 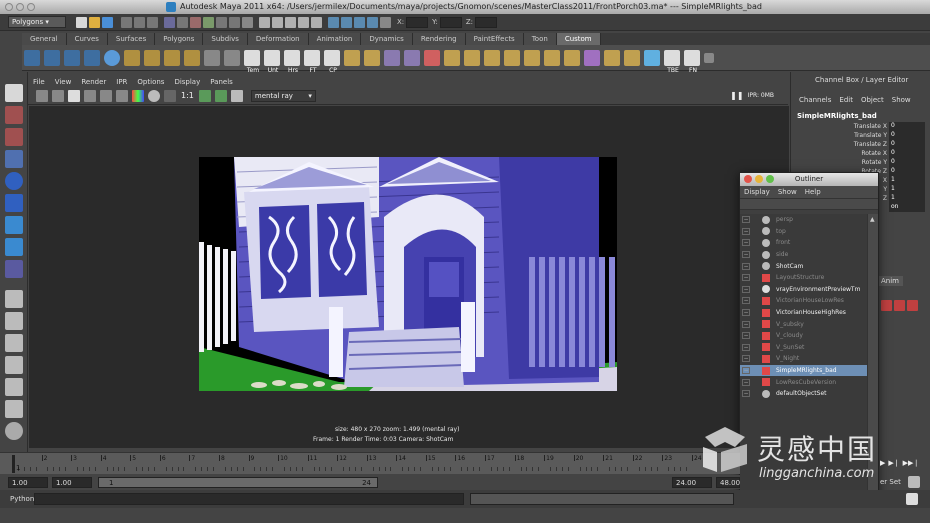 I want to click on minimize-icon, so click(x=759, y=179).